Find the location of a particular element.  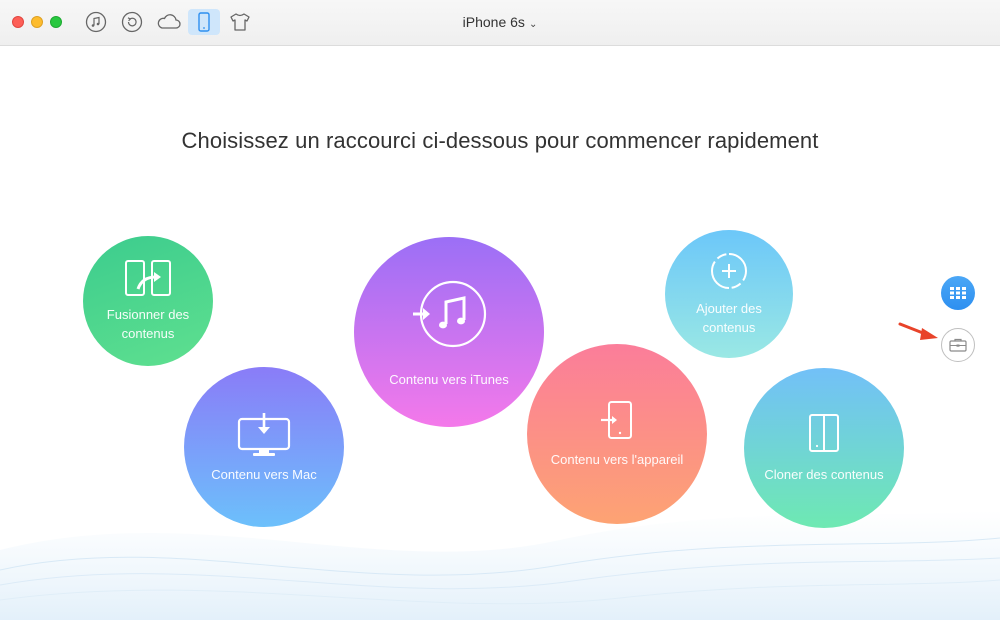

clone-contents-label: Cloner des contenus is located at coordinates (824, 474).